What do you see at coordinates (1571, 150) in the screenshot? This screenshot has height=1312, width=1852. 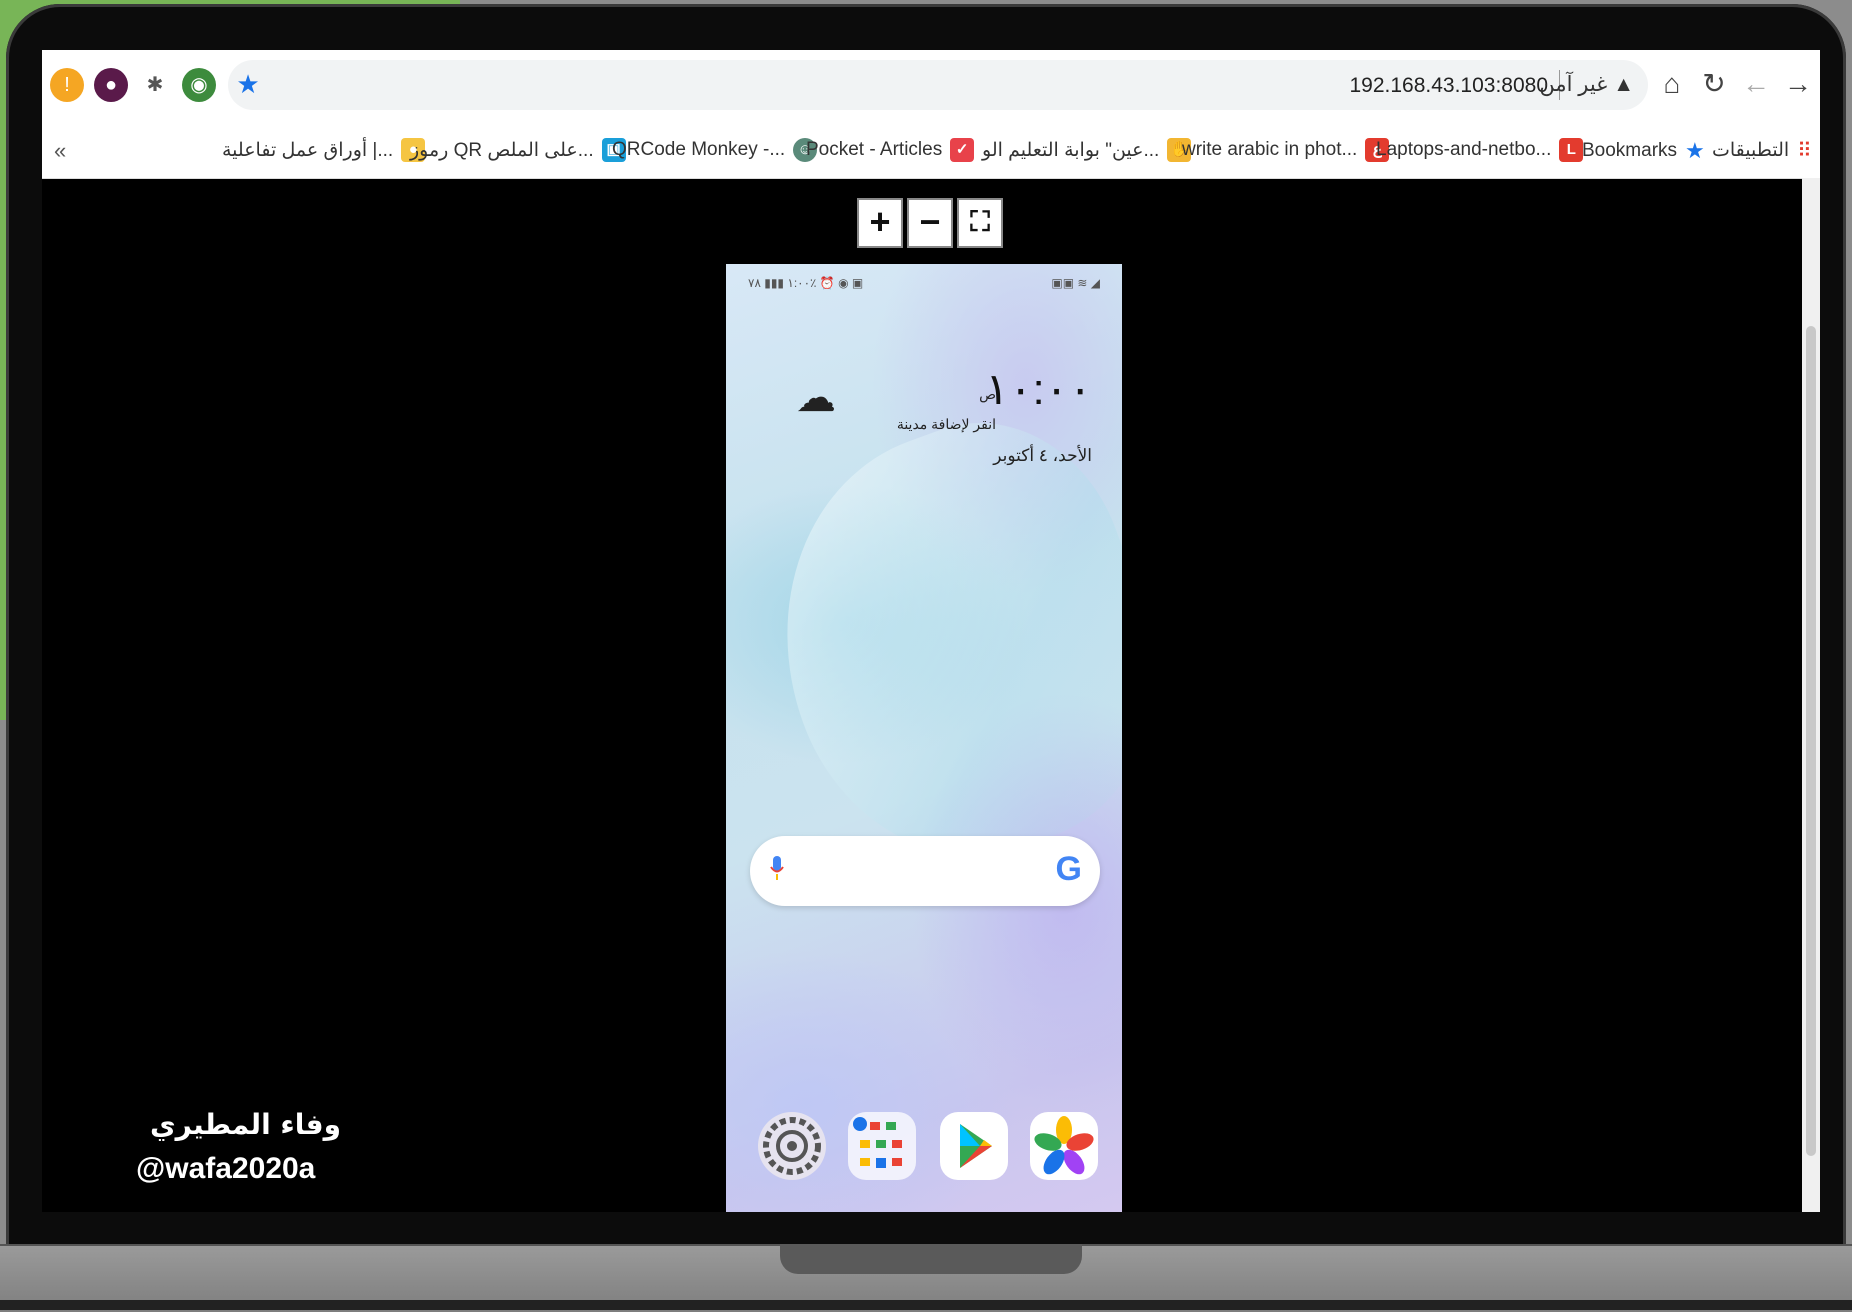 I see `L-icon: L` at bounding box center [1571, 150].